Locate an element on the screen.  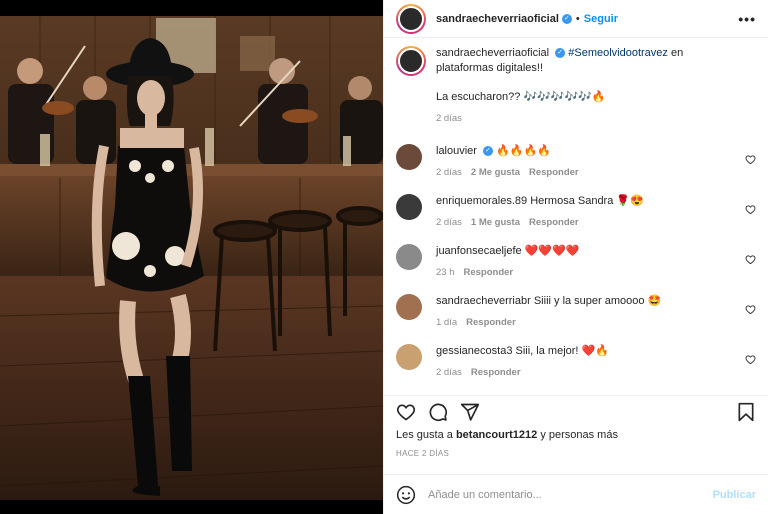
comment-input is located at coordinates (570, 494).